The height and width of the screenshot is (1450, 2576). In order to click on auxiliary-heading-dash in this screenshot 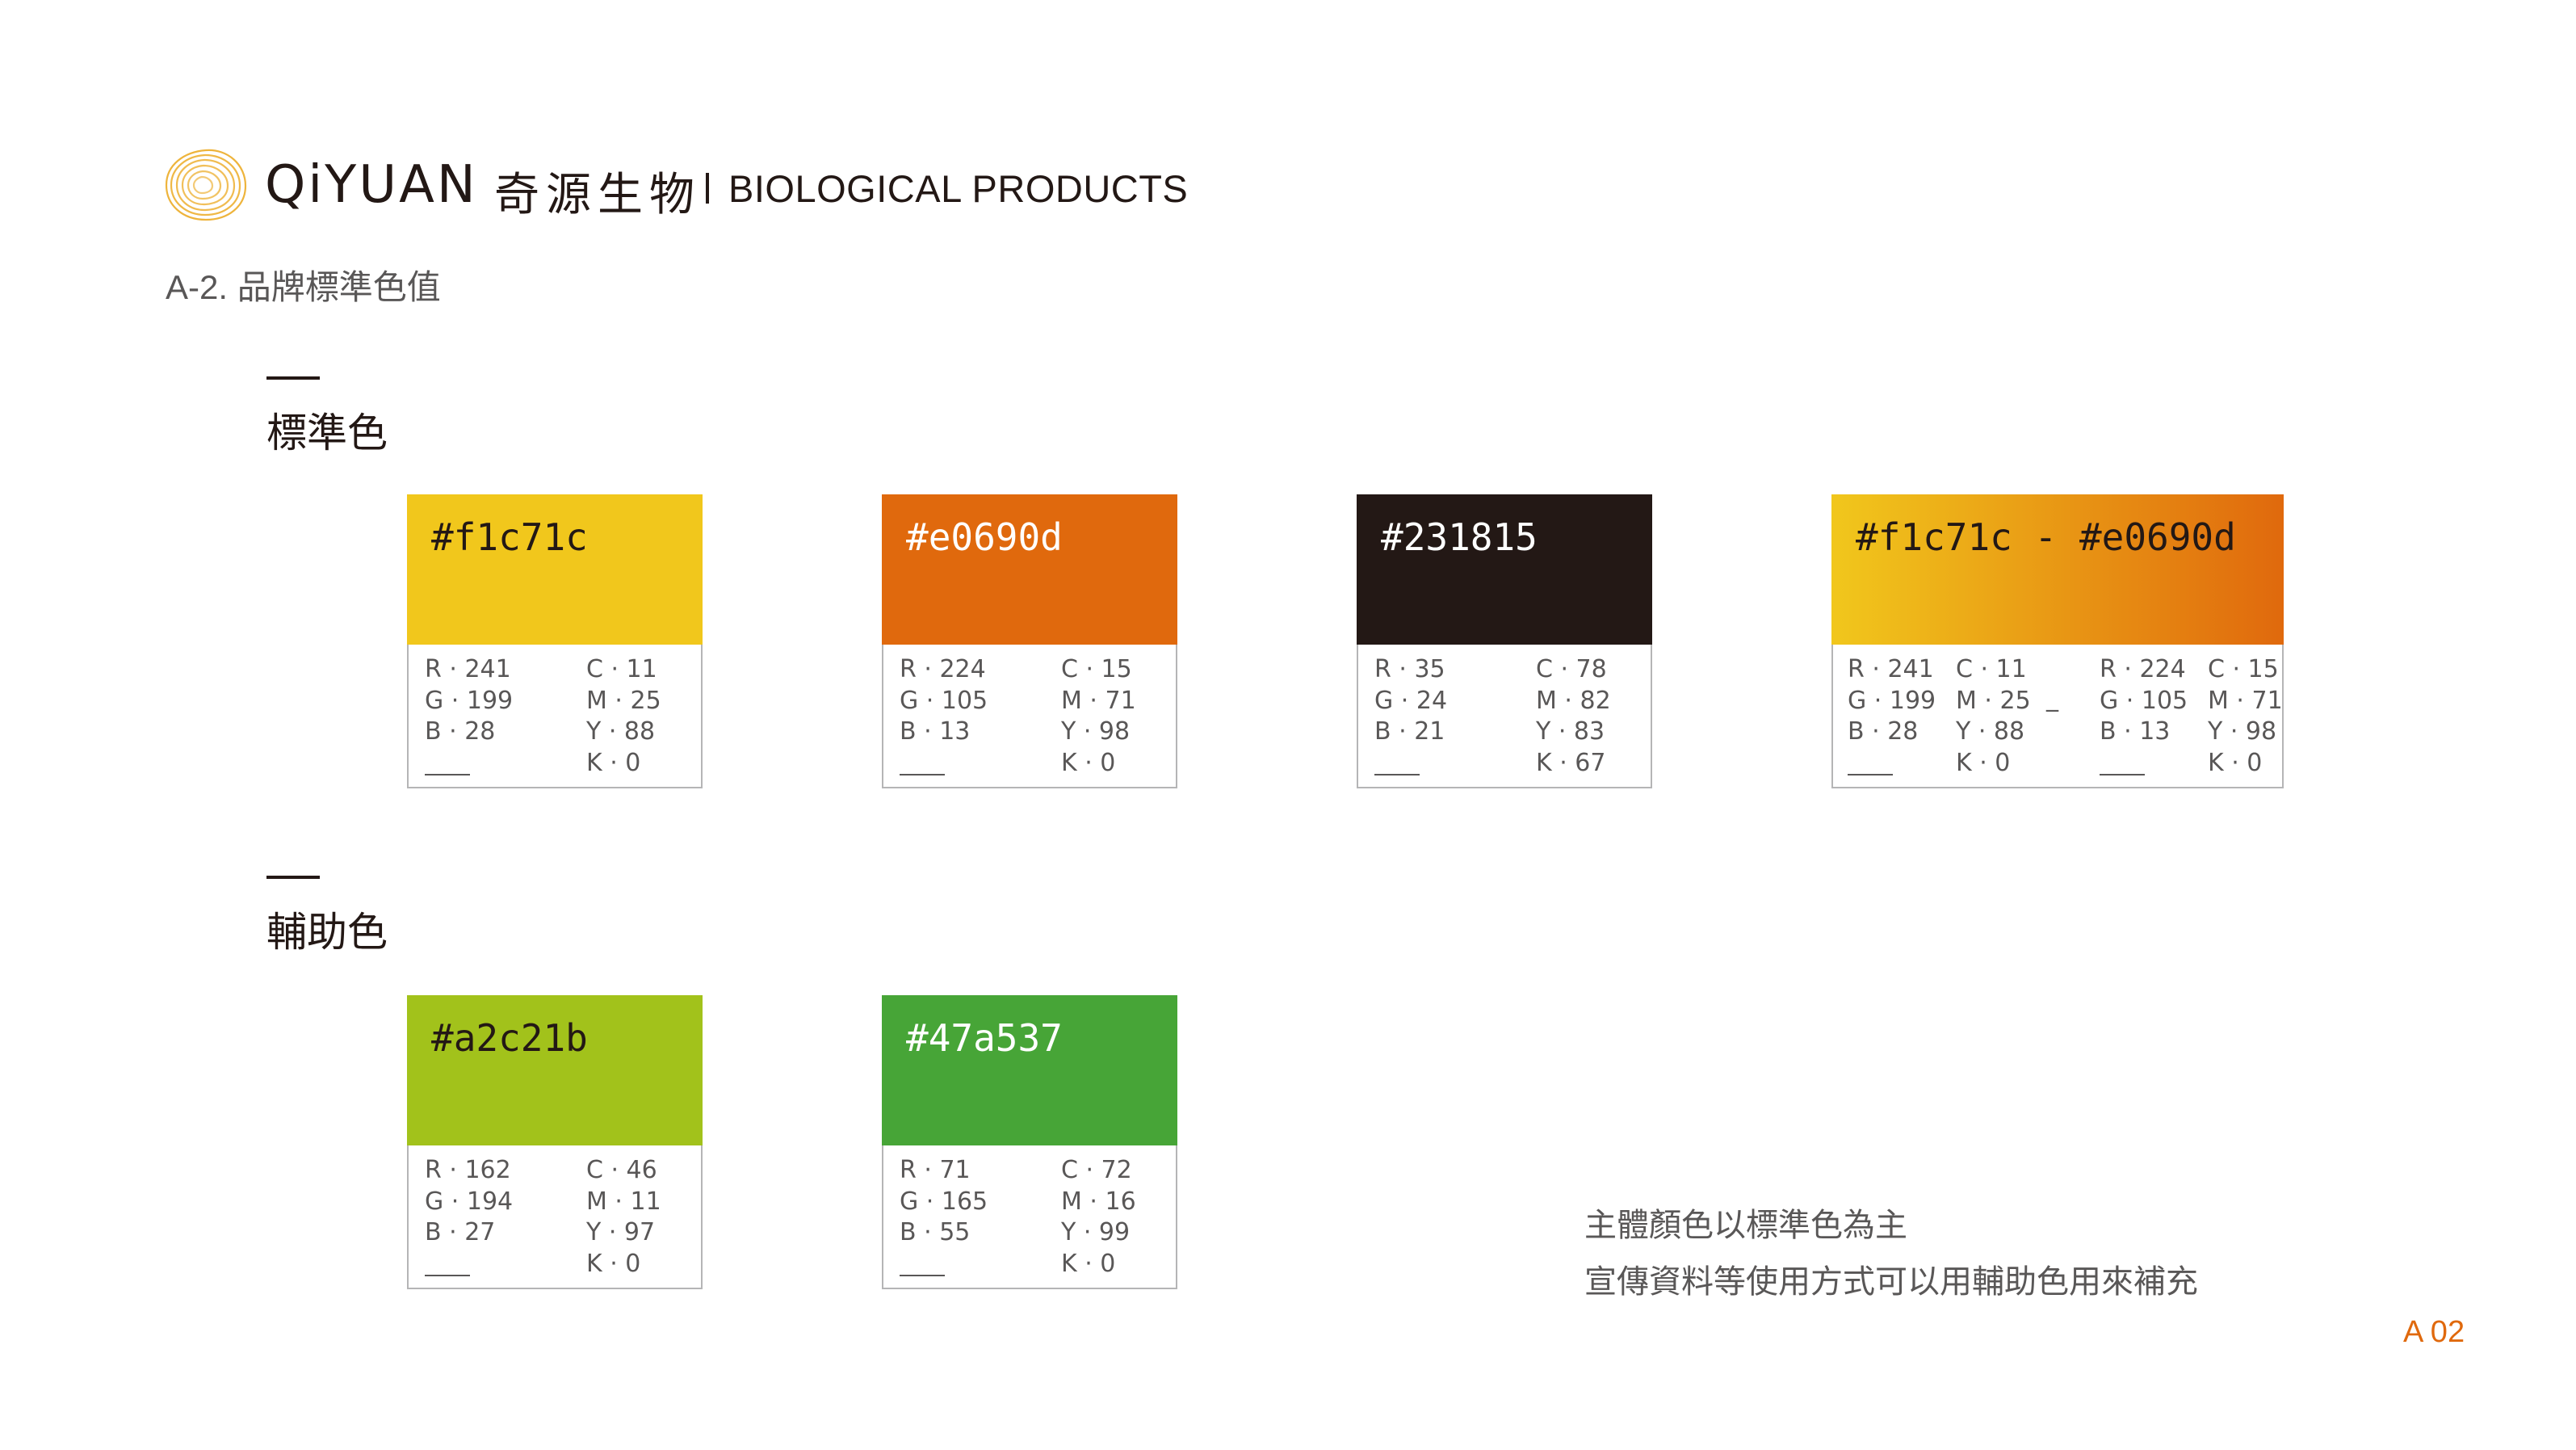, I will do `click(293, 877)`.